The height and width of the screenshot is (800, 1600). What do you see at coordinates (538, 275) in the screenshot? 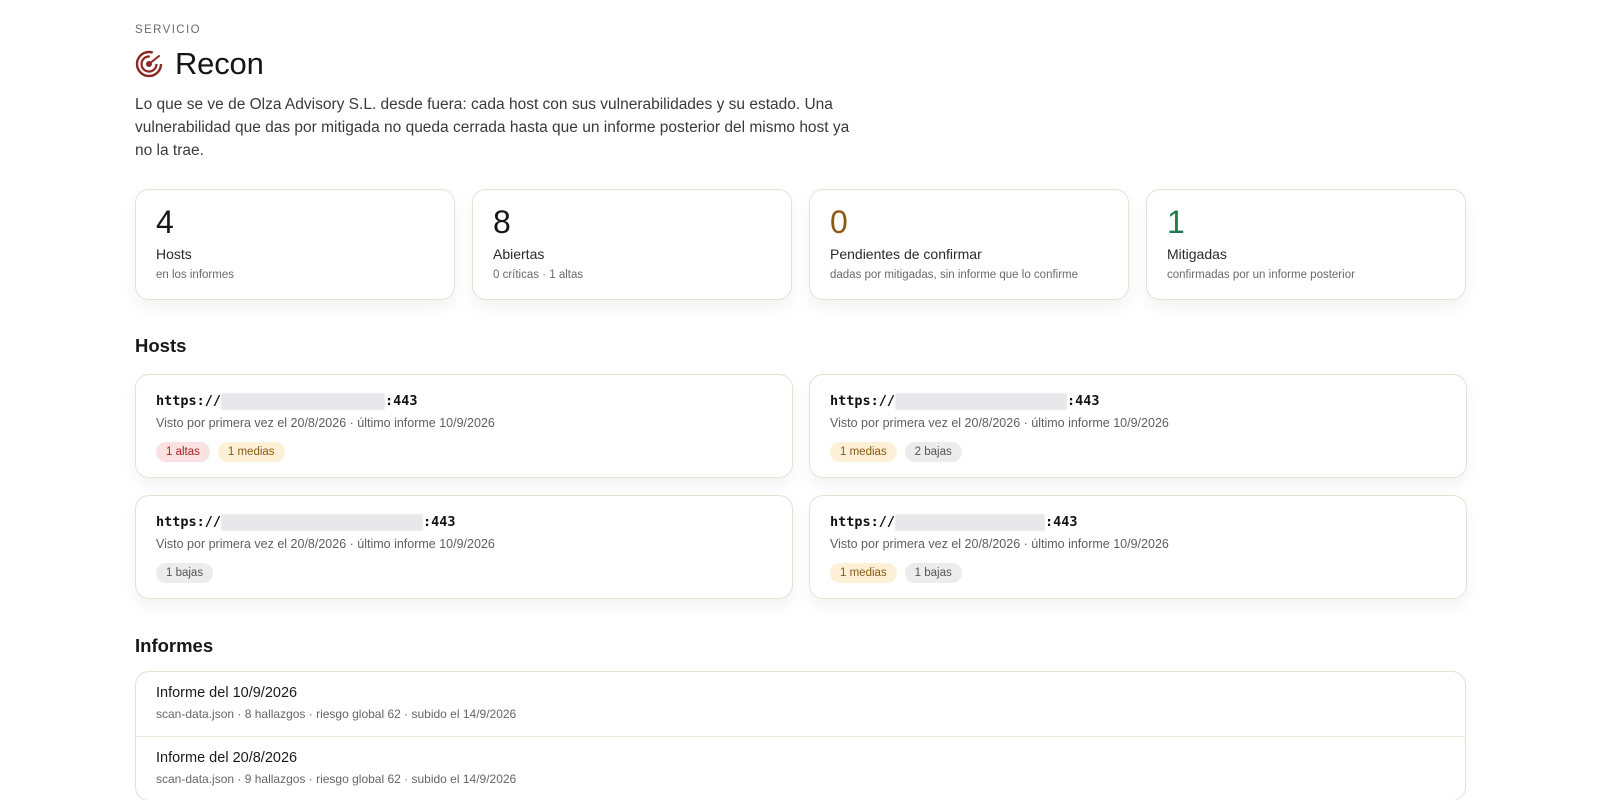
I see `stat-subtext: 0 críticas · 1 altas` at bounding box center [538, 275].